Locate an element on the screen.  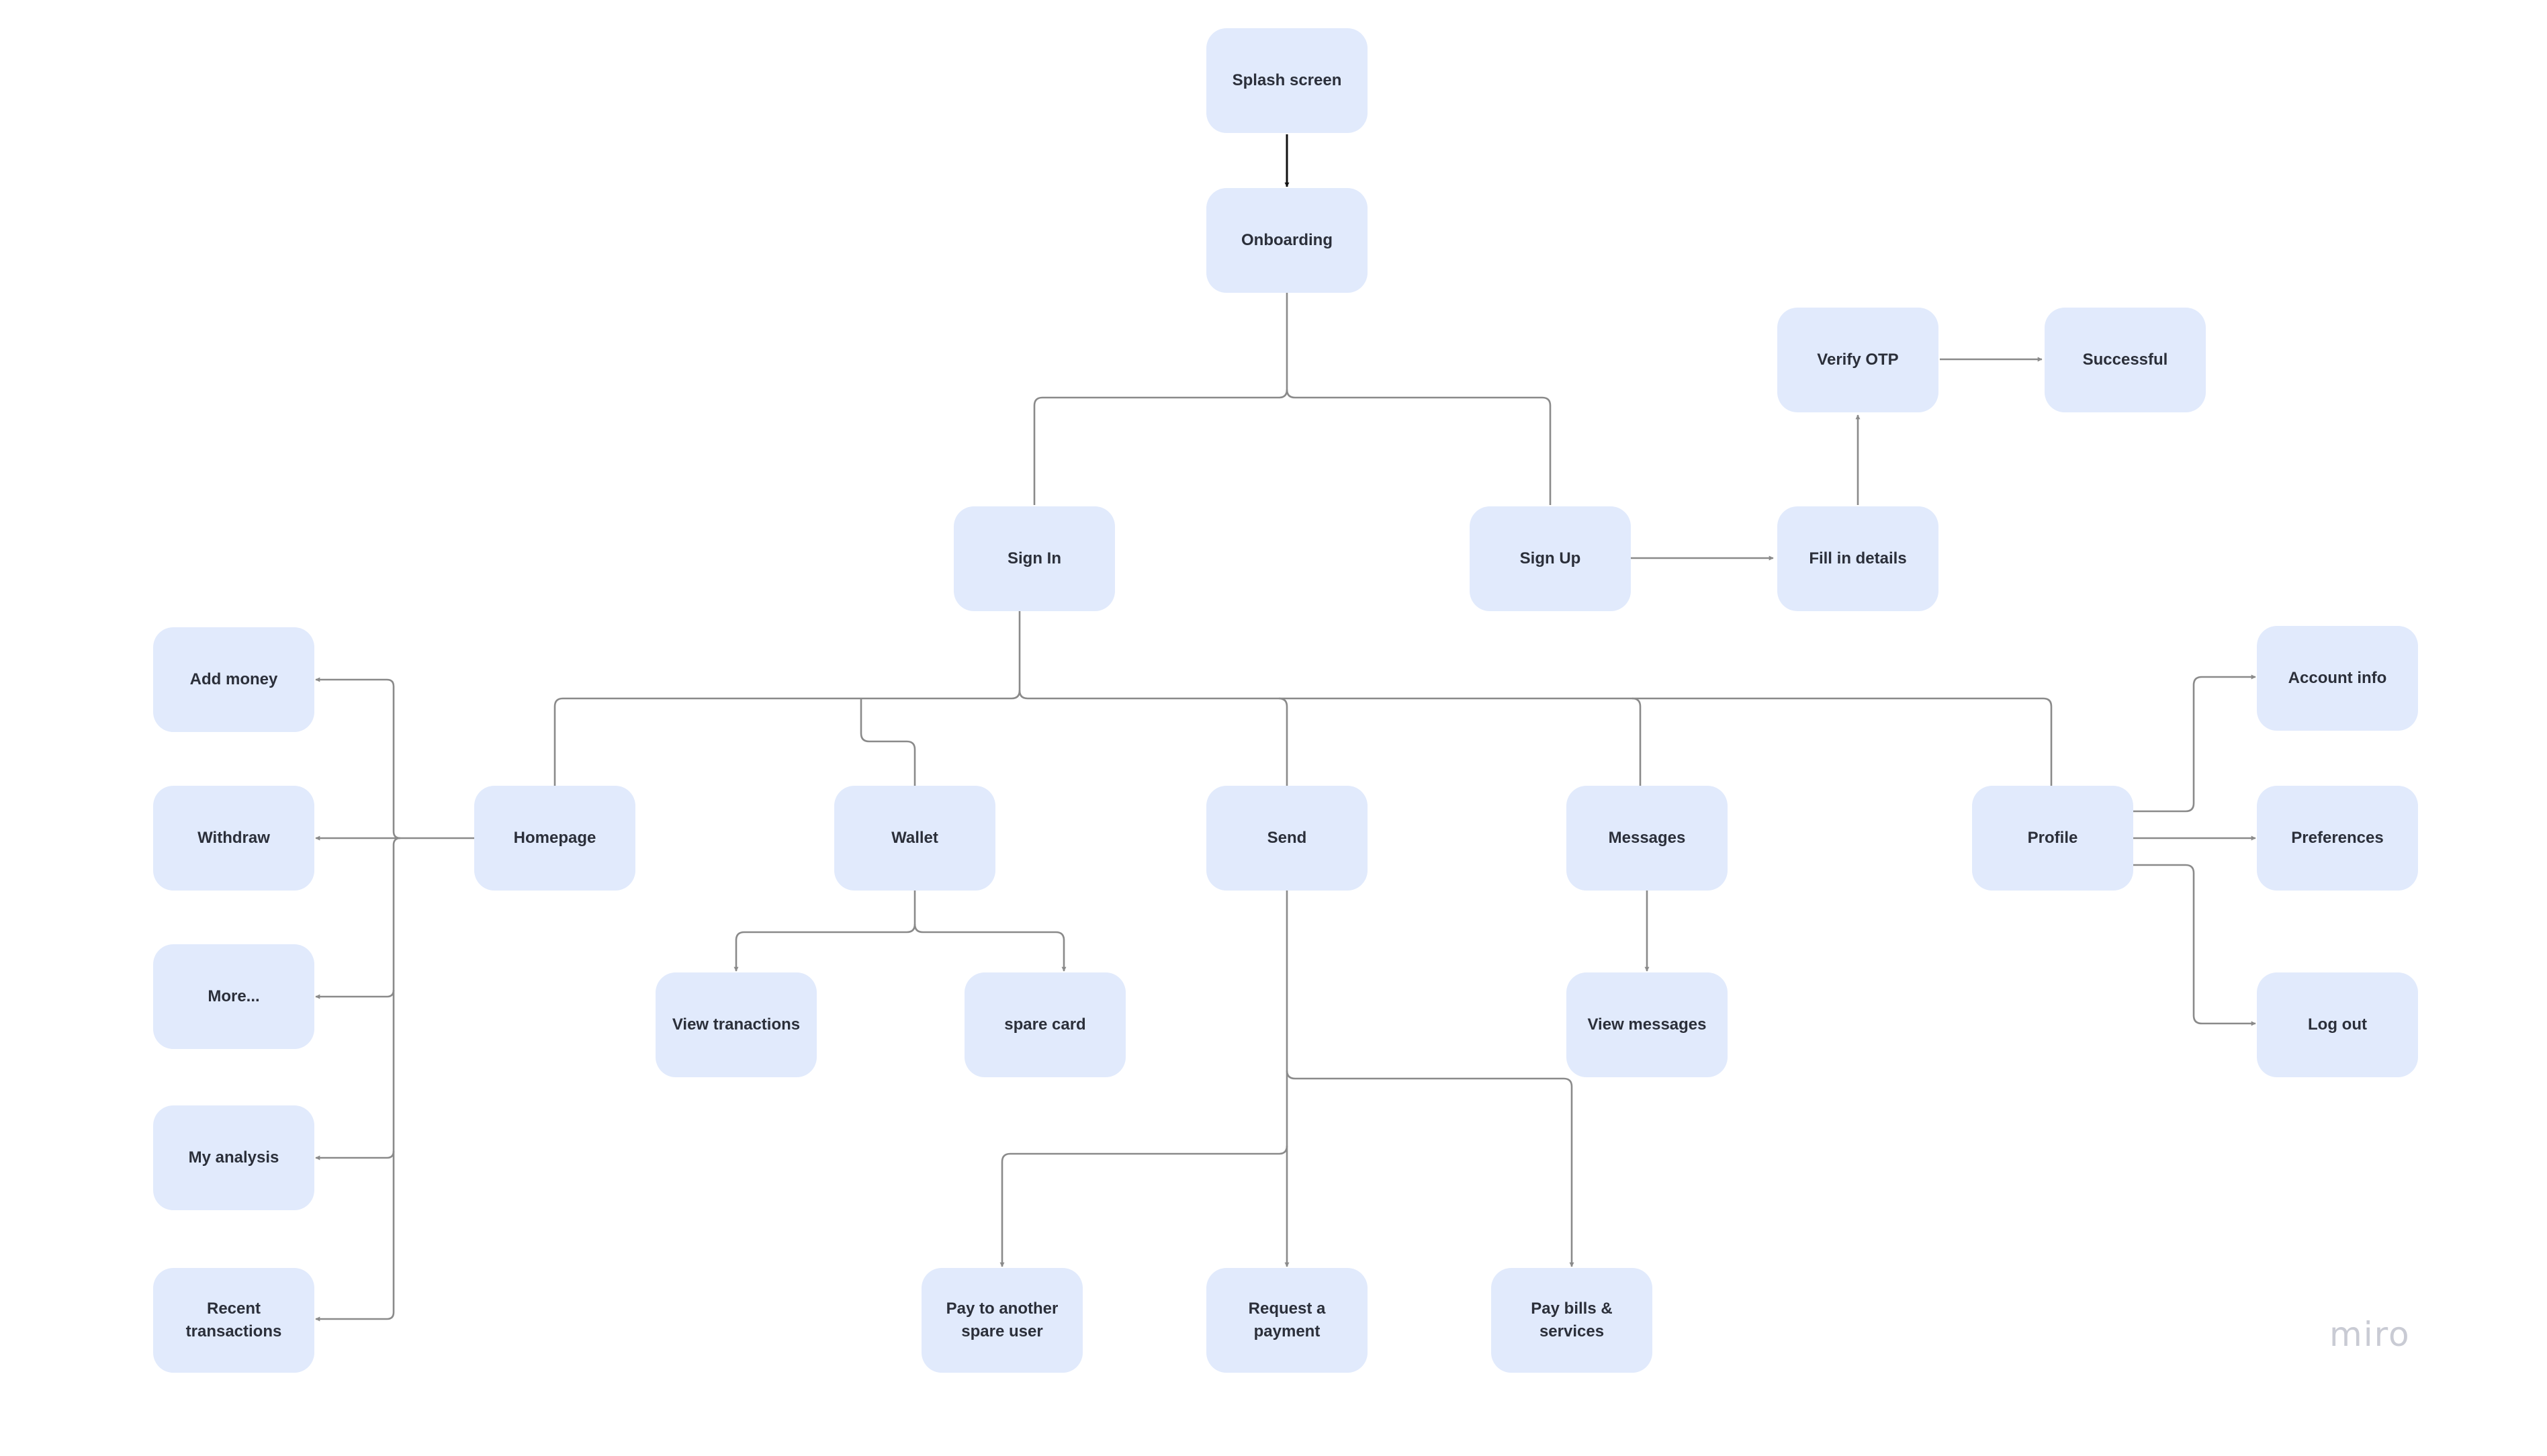
node-label: Splash screen is located at coordinates (1287, 80).